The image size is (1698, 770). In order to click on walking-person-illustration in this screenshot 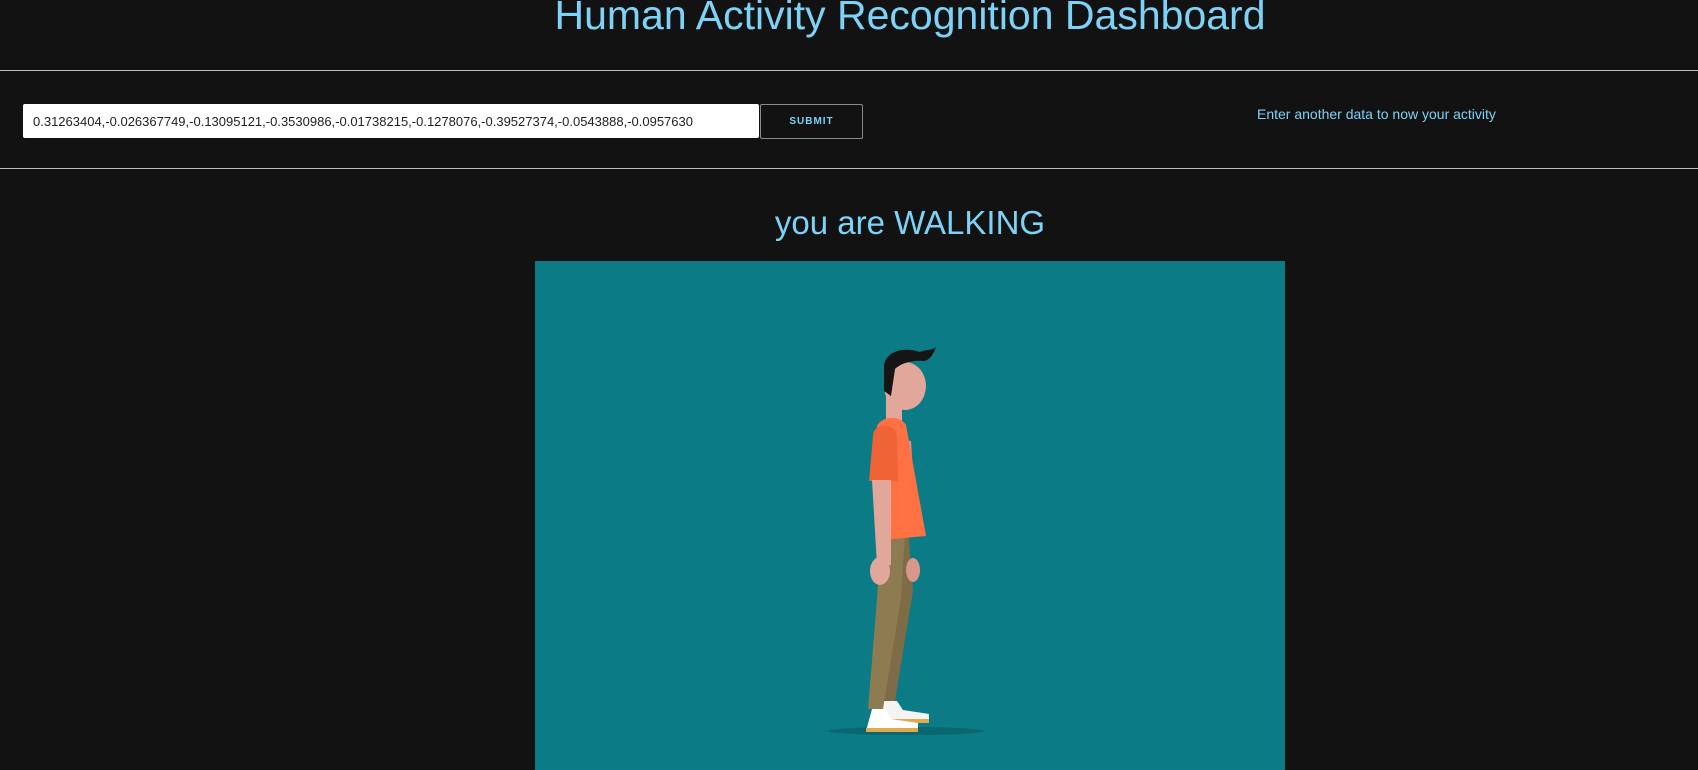, I will do `click(906, 541)`.